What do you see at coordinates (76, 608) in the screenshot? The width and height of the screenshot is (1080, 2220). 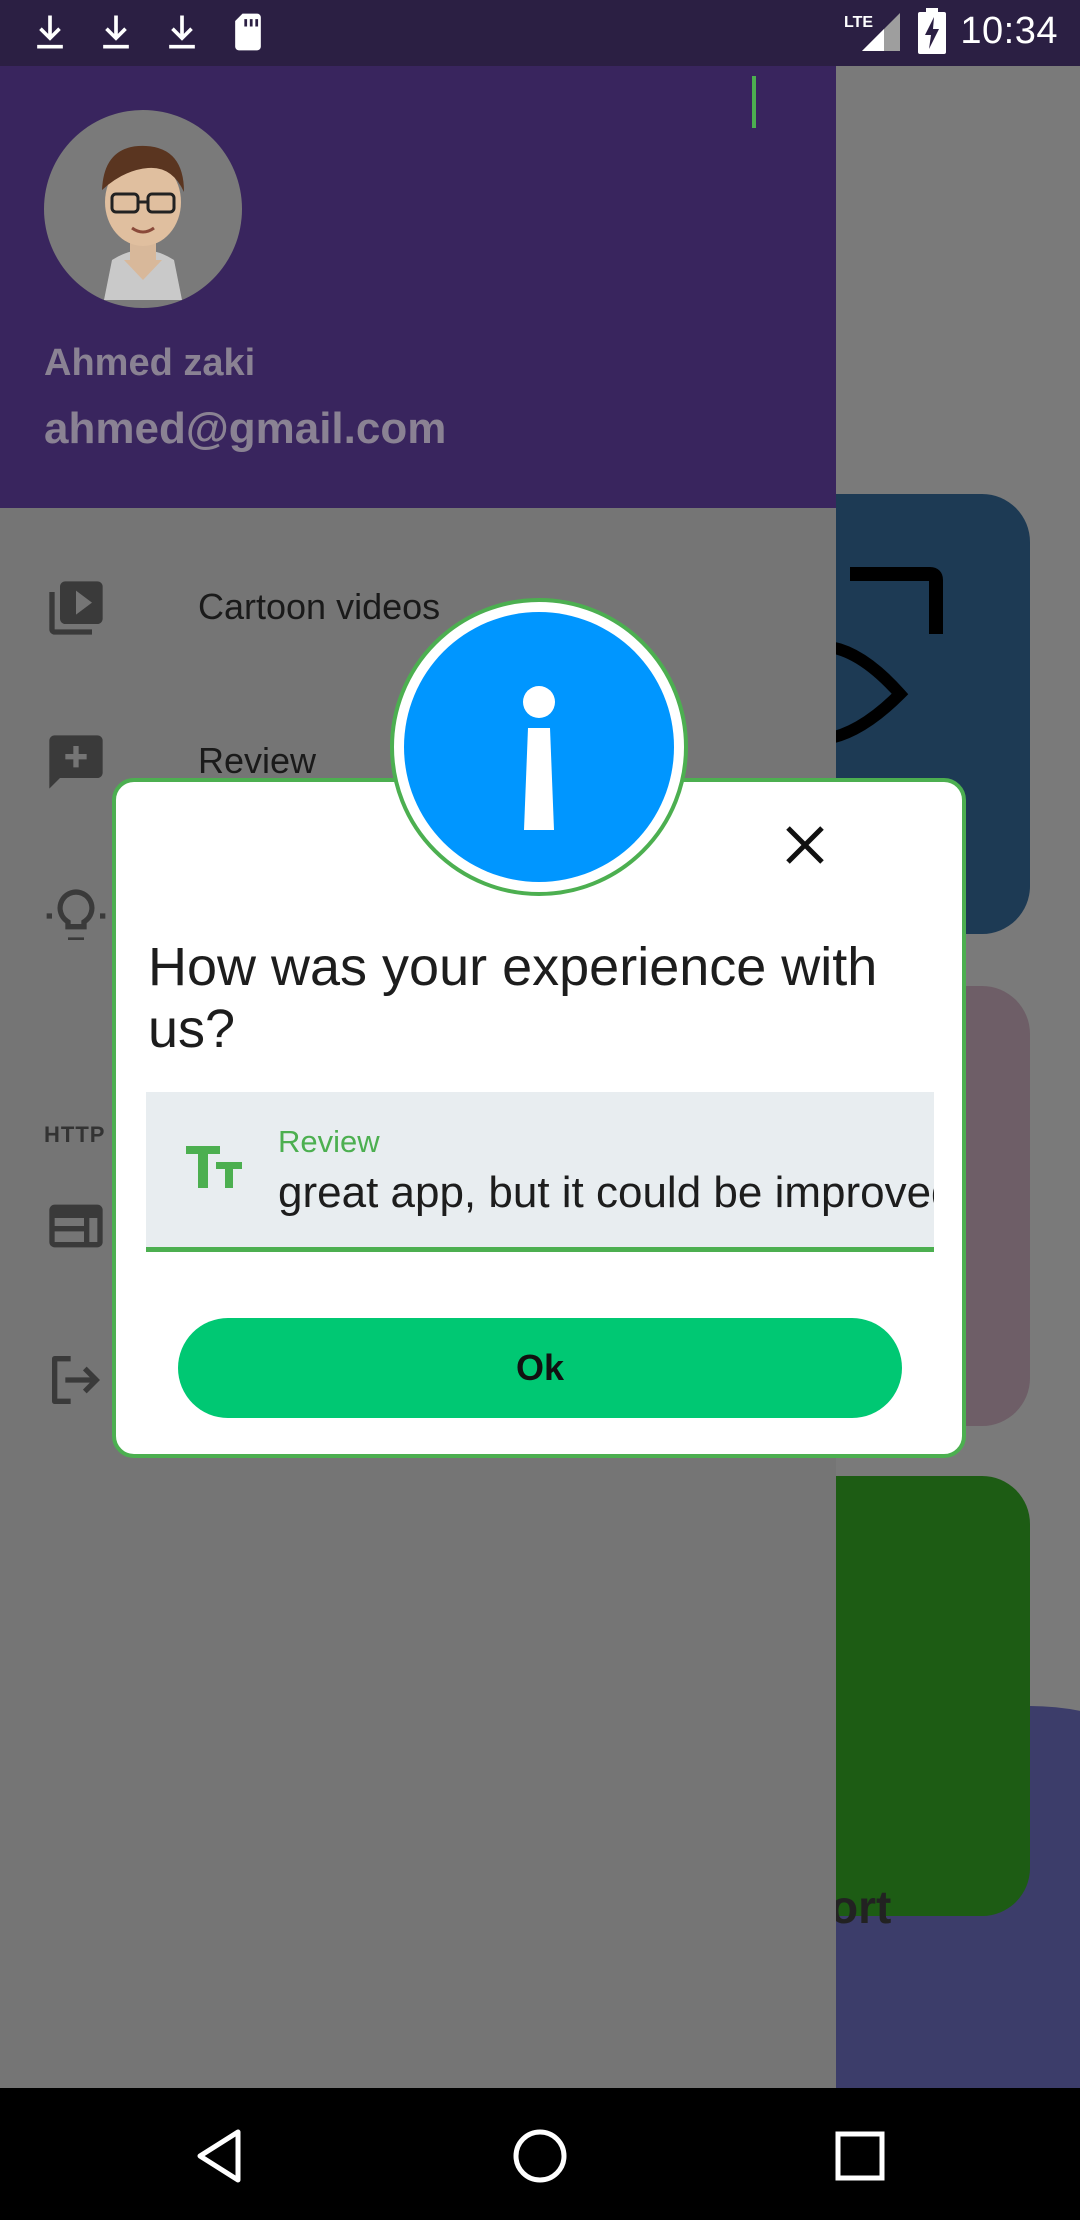 I see `video-library-icon` at bounding box center [76, 608].